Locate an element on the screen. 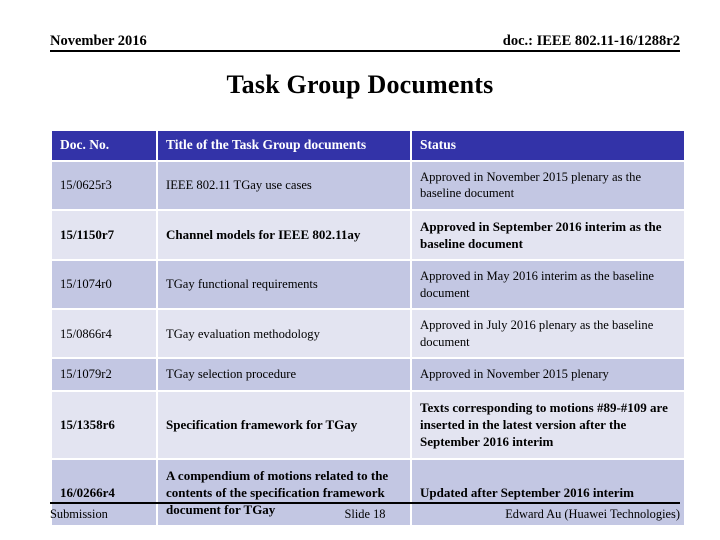 The width and height of the screenshot is (720, 540). footer-divider is located at coordinates (365, 503).